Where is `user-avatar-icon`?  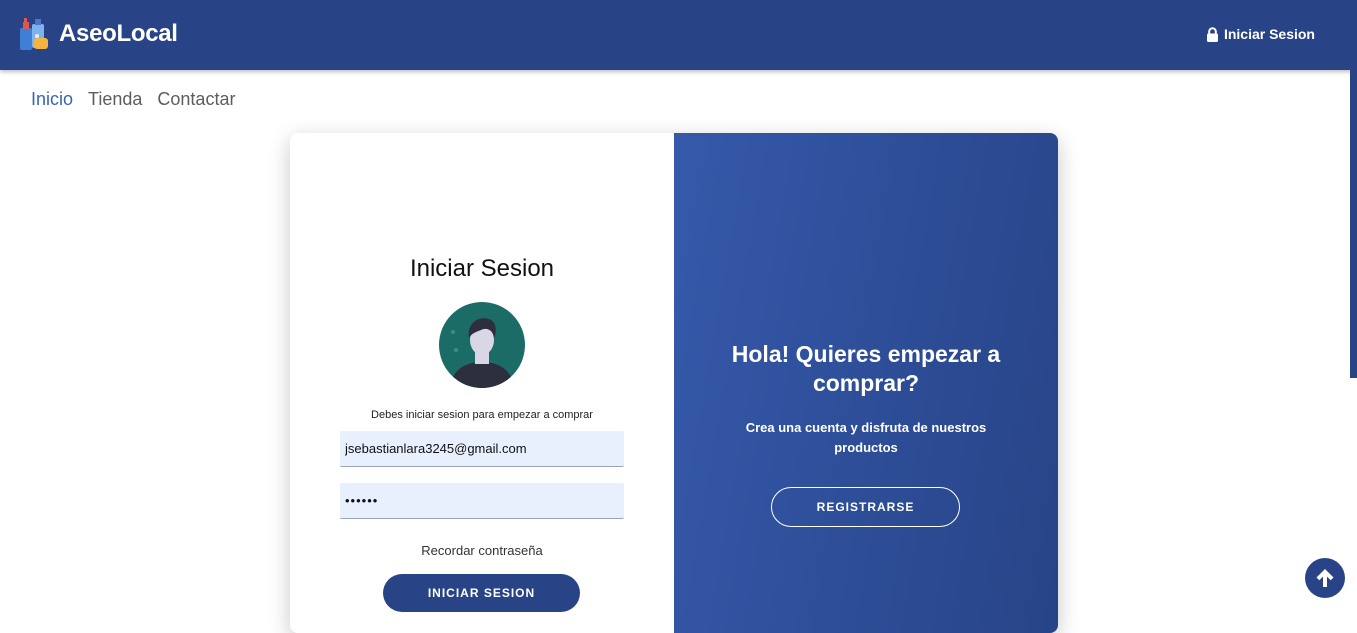
user-avatar-icon is located at coordinates (482, 345).